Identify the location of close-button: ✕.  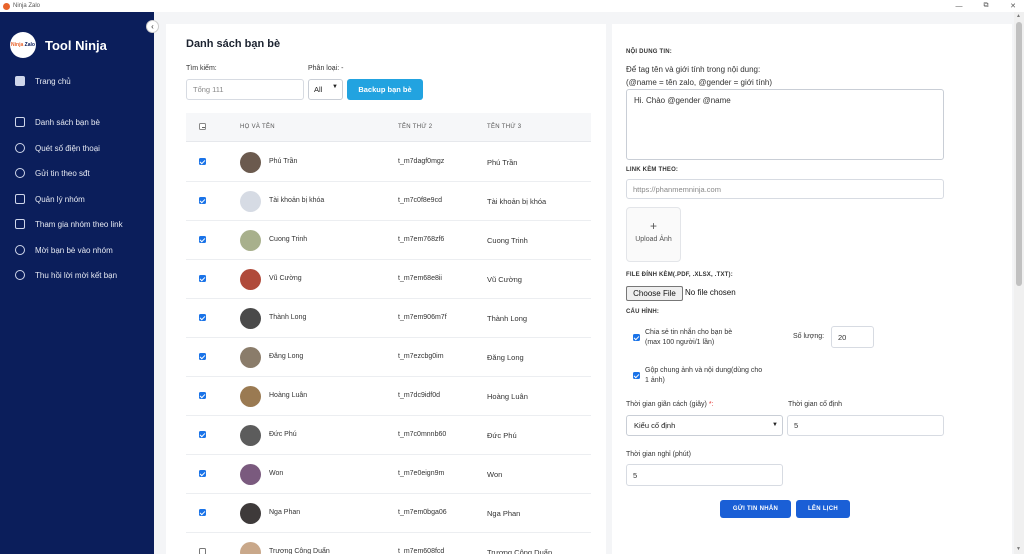
(1013, 6).